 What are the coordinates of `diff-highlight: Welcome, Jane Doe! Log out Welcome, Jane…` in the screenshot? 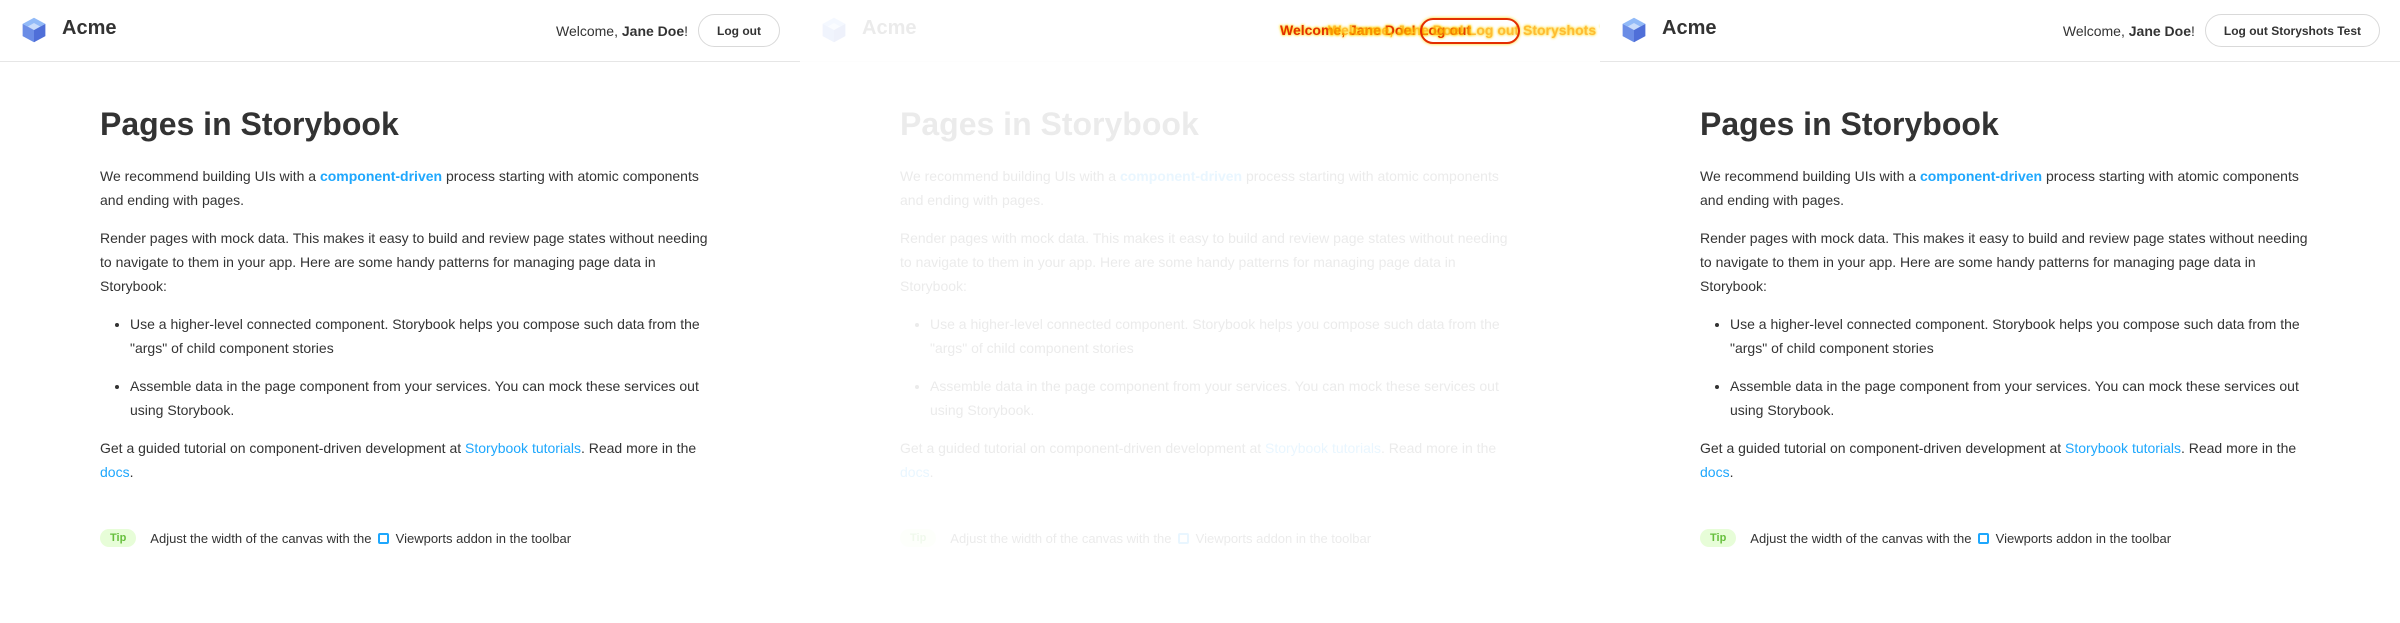 It's located at (1440, 31).